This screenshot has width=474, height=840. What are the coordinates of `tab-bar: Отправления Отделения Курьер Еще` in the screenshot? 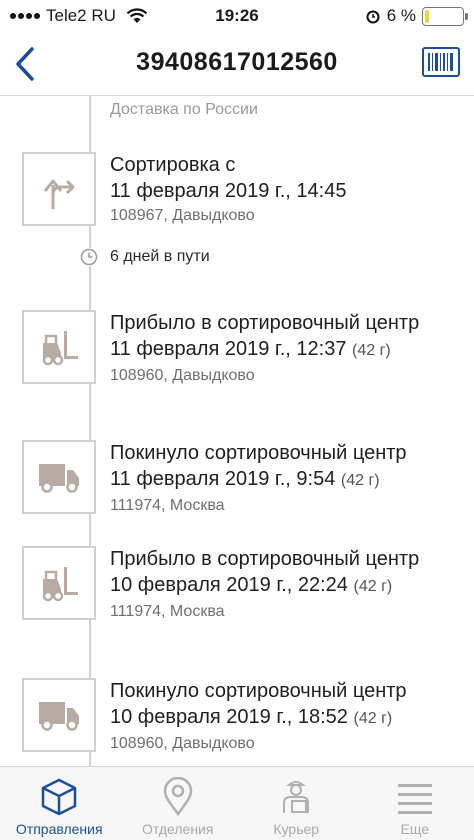 It's located at (237, 803).